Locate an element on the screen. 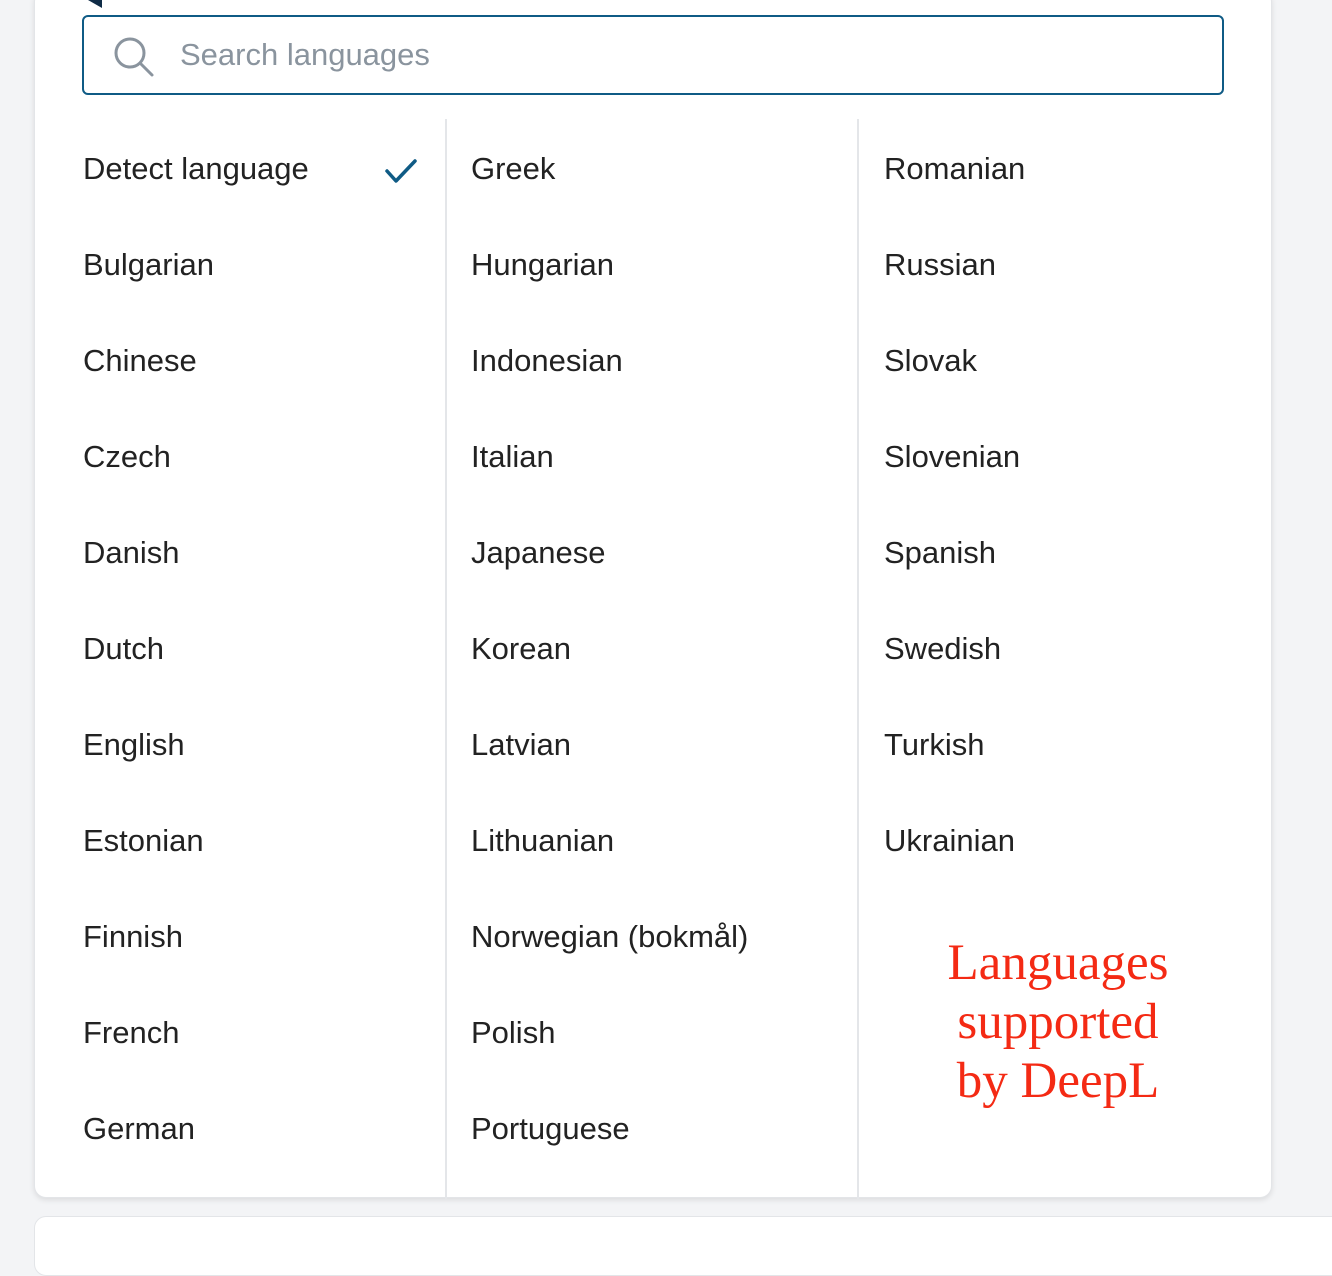 This screenshot has width=1332, height=1276. language-option-italian: Italian is located at coordinates (512, 457).